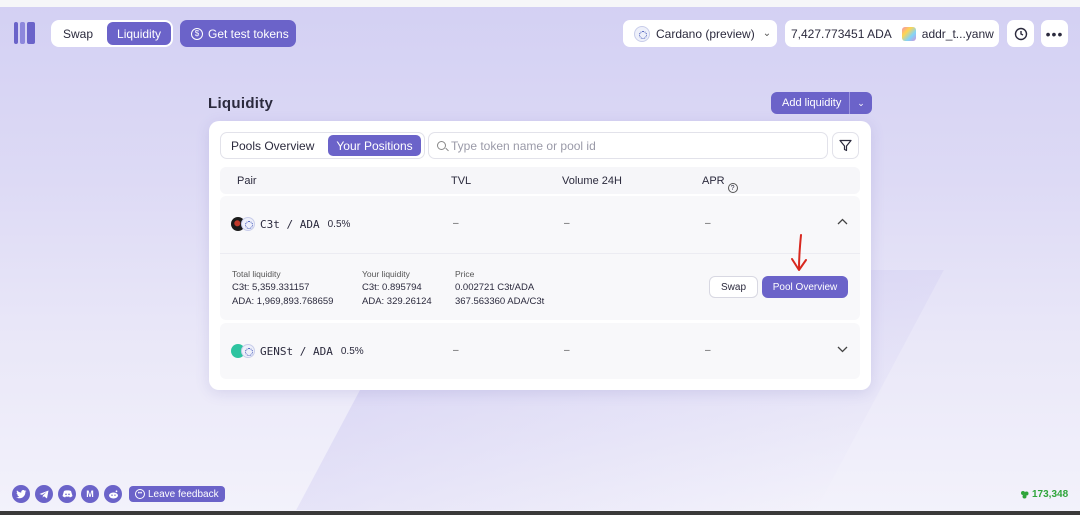  I want to click on column-pair: Pair, so click(247, 181).